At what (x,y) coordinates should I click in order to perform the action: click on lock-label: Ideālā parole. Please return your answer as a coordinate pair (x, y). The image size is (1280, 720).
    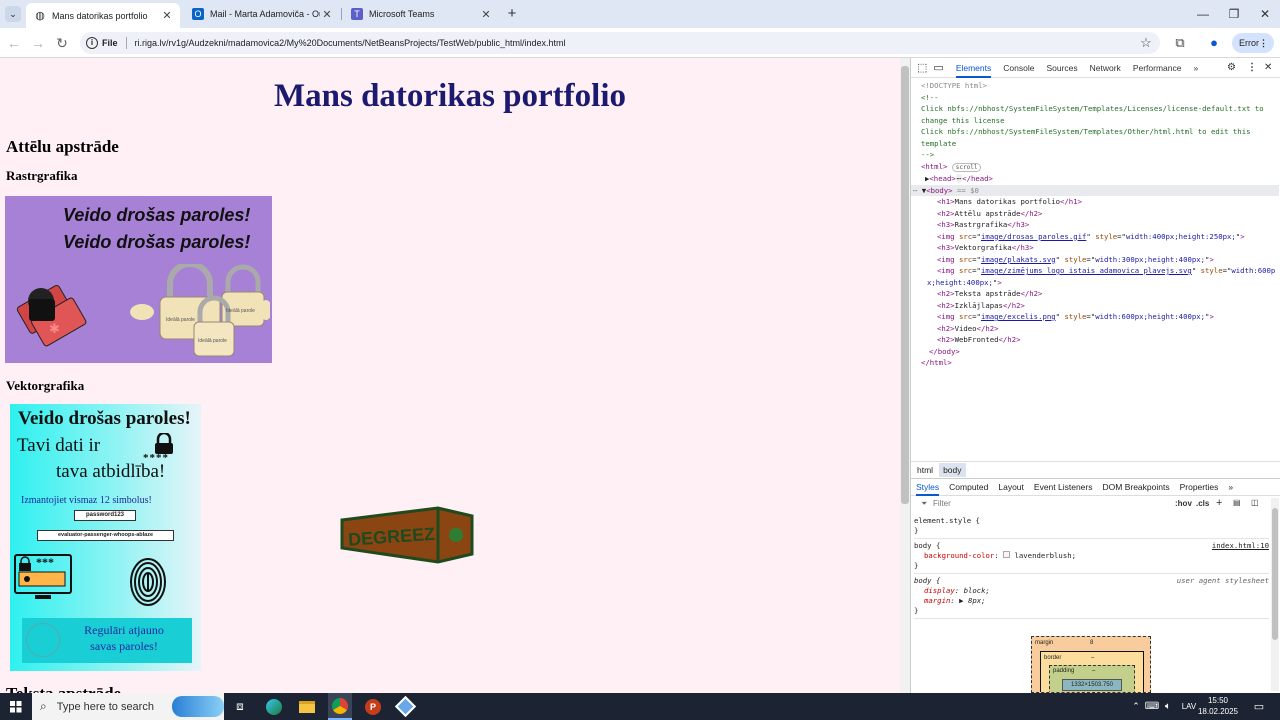
    Looking at the image, I should click on (212, 341).